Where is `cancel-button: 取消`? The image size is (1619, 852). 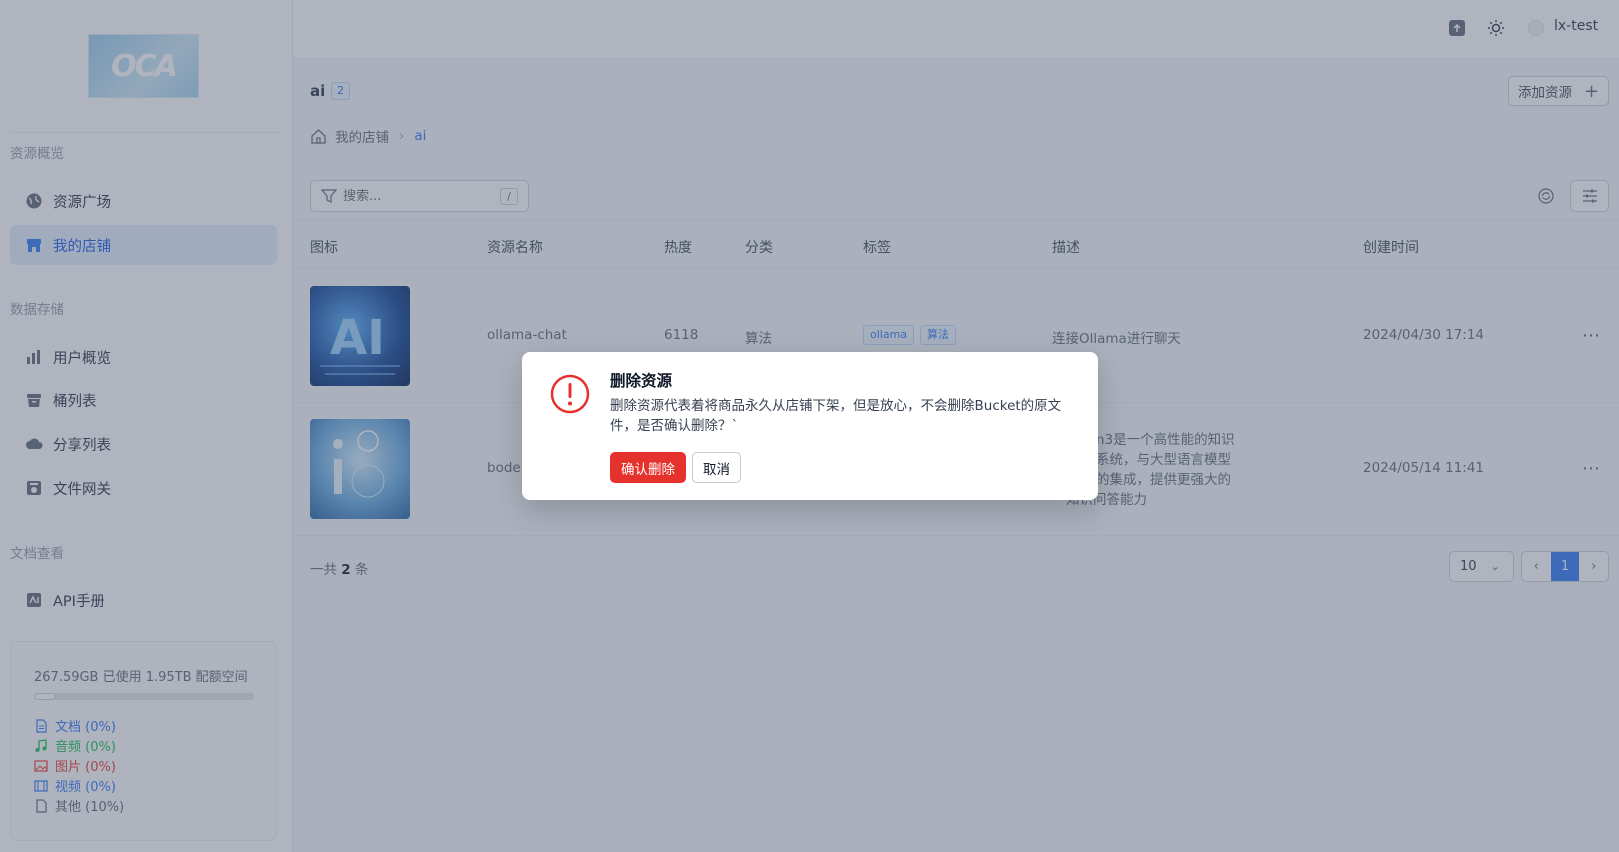 cancel-button: 取消 is located at coordinates (716, 467).